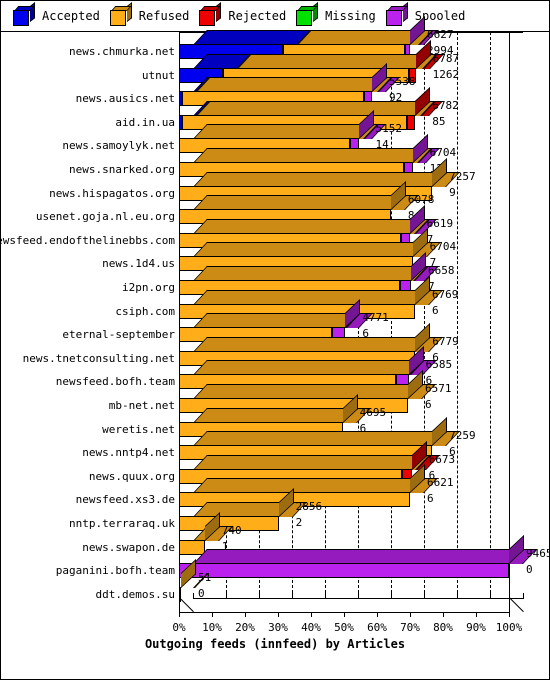 Image resolution: width=550 pixels, height=680 pixels. I want to click on y-axis-category-label: news.swapon.de, so click(128, 547).